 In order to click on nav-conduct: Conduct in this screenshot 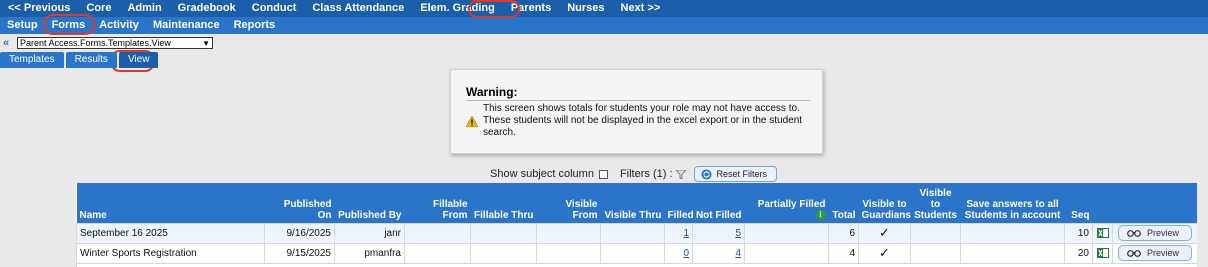, I will do `click(274, 8)`.